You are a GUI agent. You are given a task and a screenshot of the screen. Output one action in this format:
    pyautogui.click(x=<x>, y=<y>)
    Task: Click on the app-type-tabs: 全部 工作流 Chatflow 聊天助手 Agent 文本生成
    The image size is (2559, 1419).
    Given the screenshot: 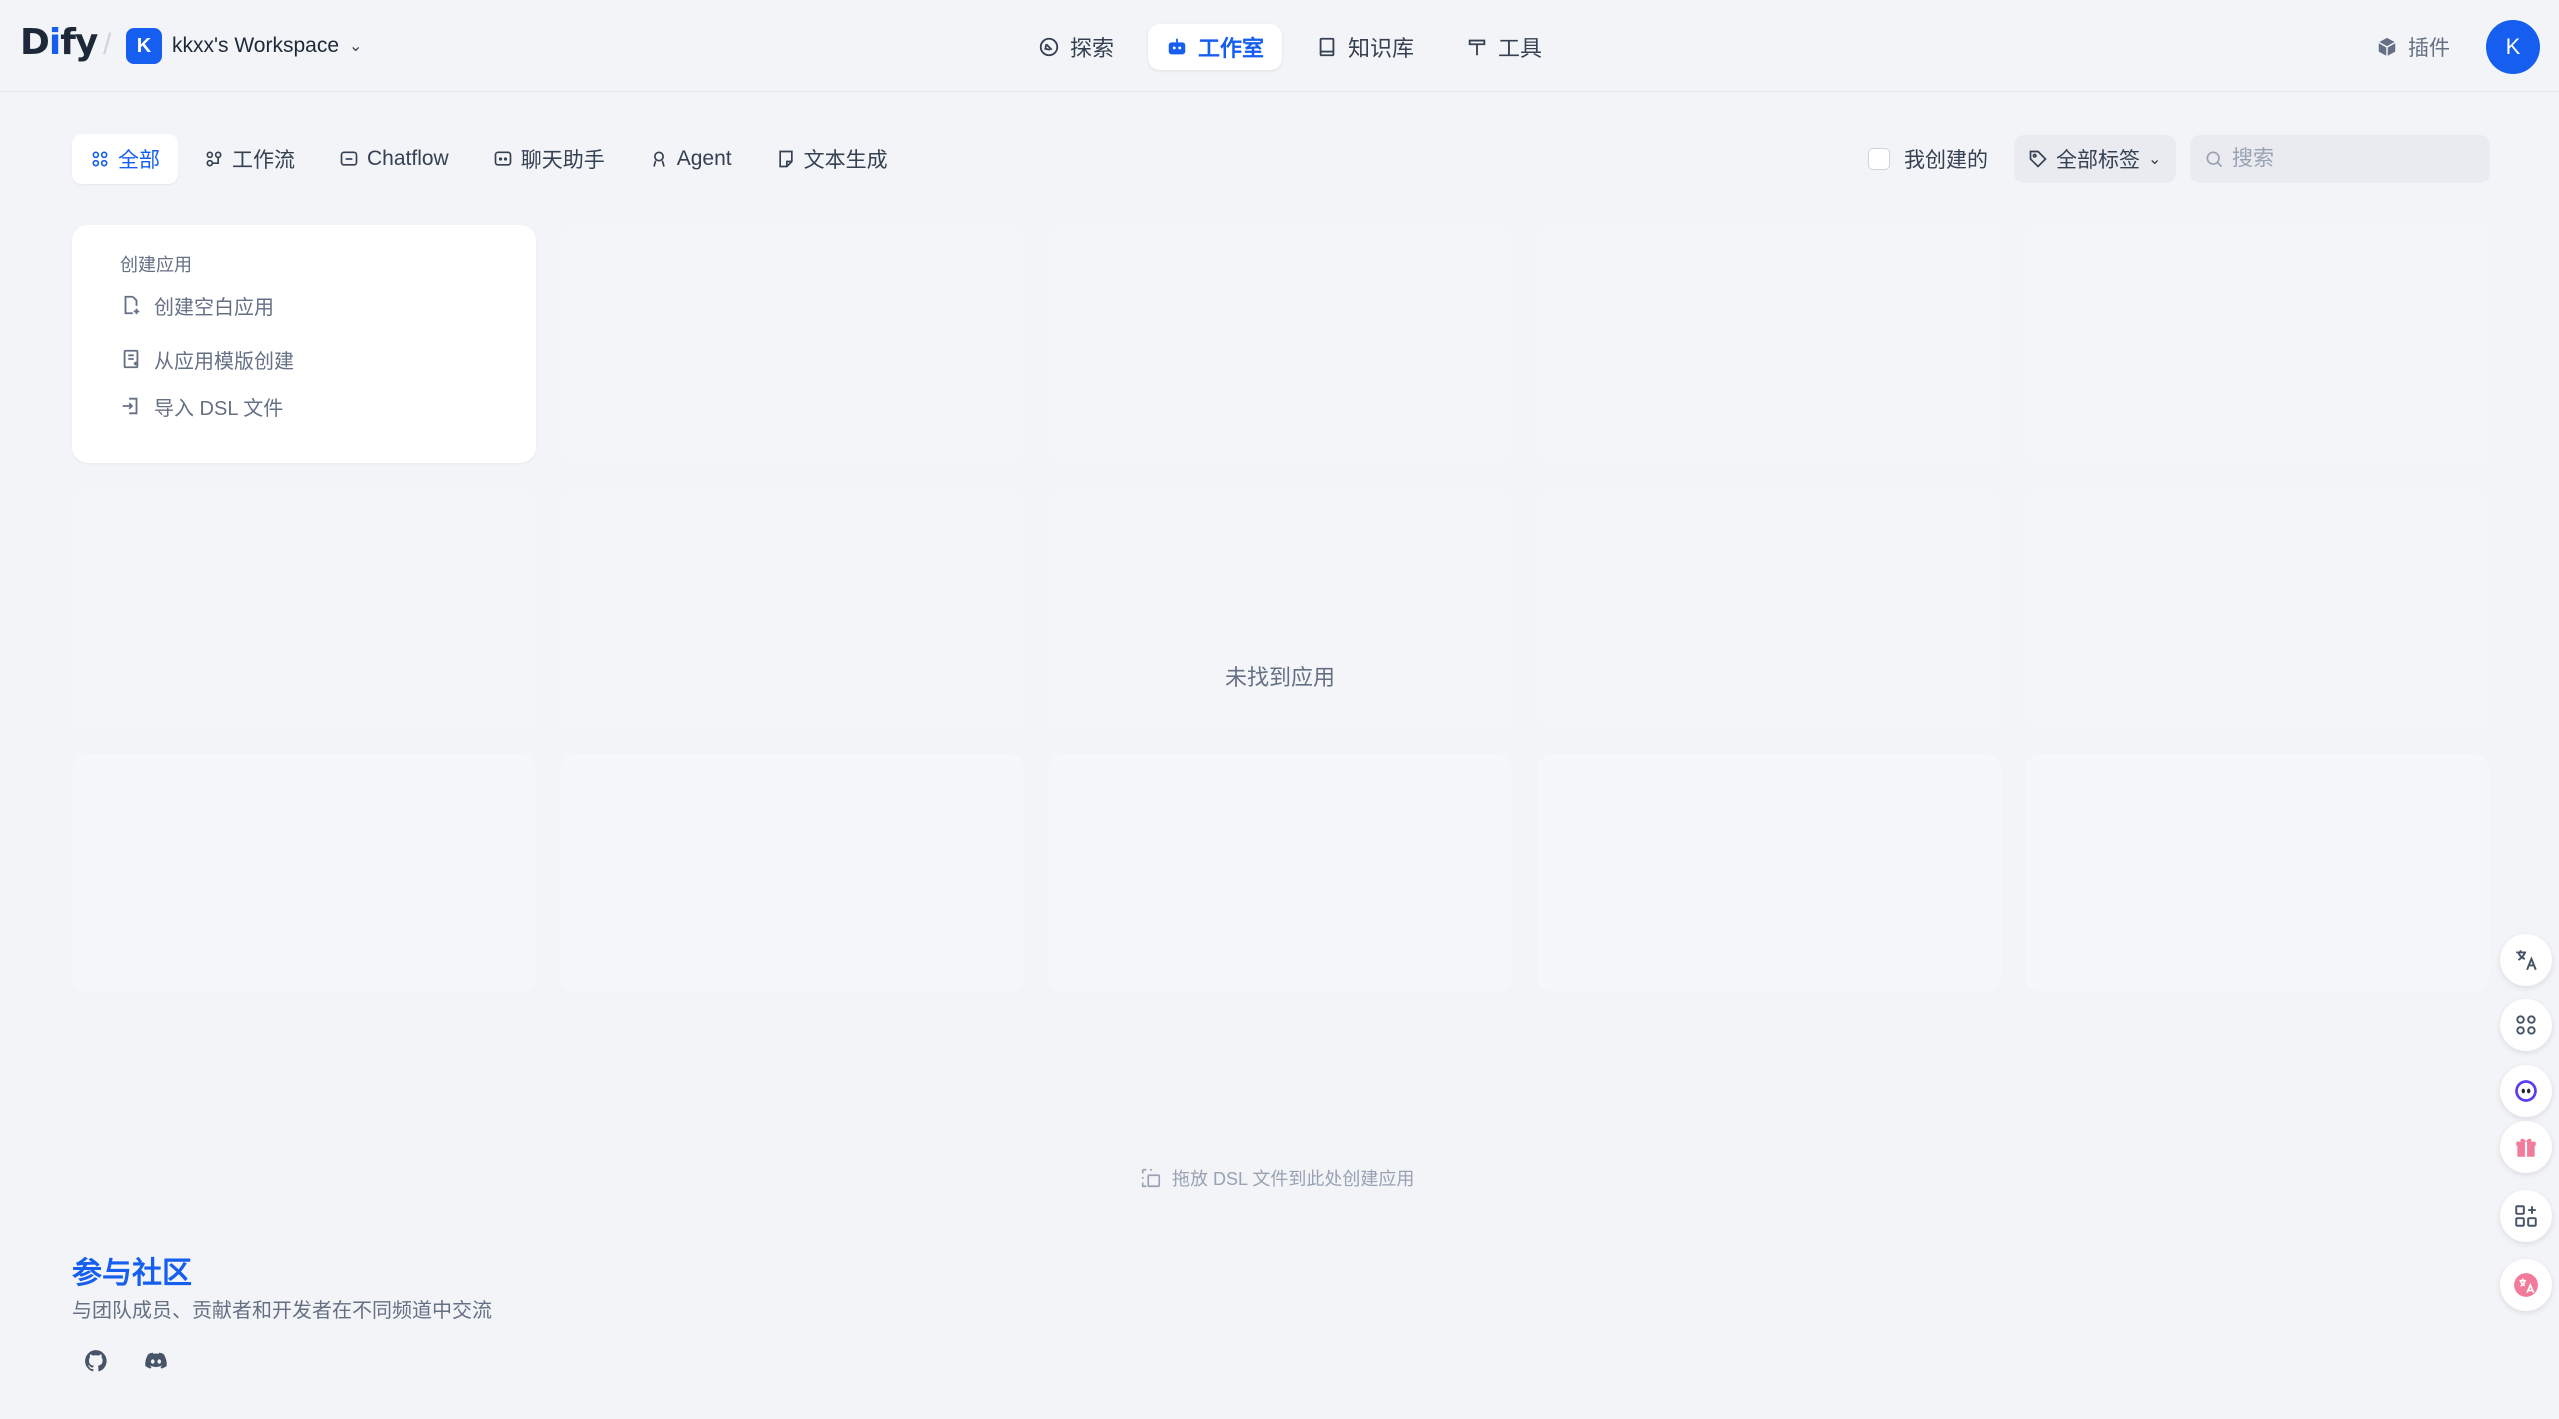 What is the action you would take?
    pyautogui.click(x=489, y=159)
    